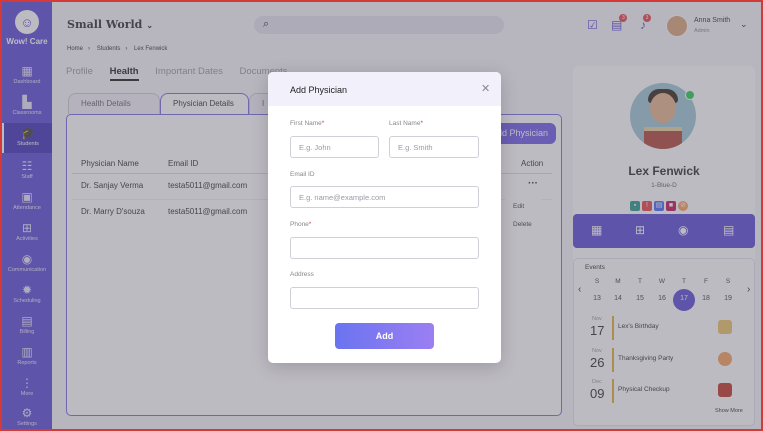 The image size is (763, 431). I want to click on first-name-label: First Name*, so click(307, 123).